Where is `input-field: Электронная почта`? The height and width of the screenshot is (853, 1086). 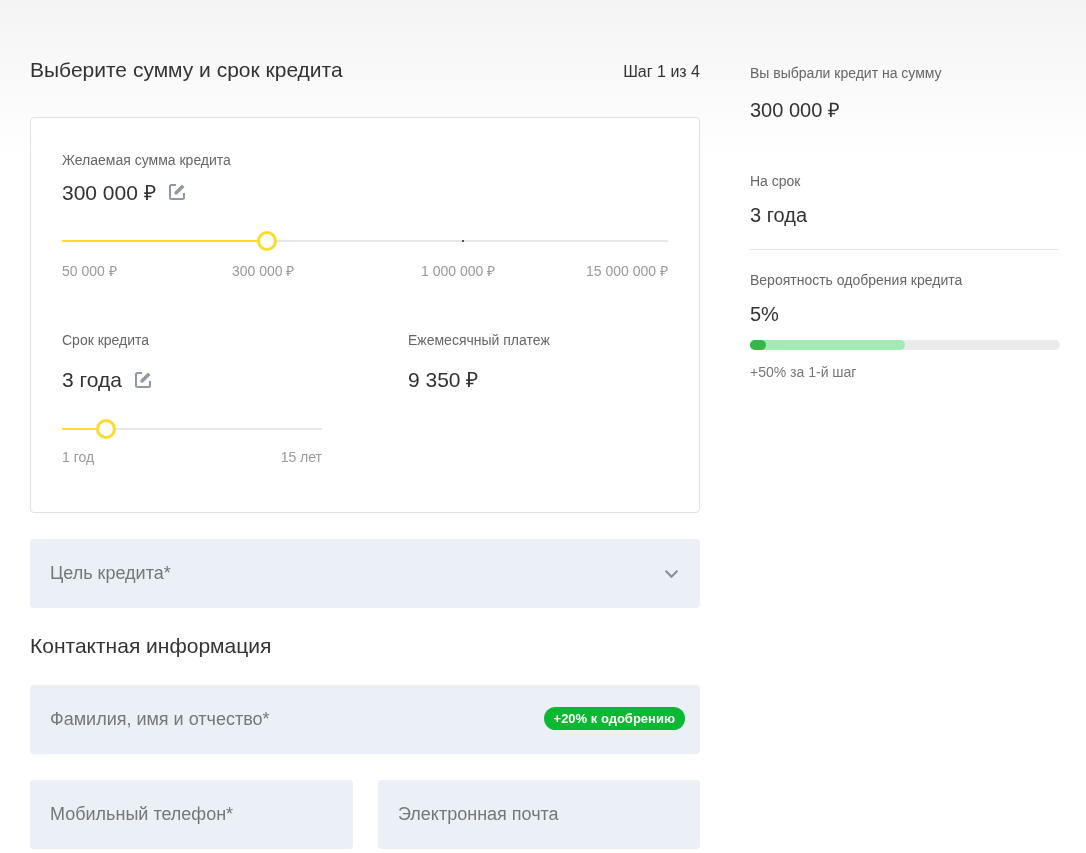
input-field: Электронная почта is located at coordinates (539, 814).